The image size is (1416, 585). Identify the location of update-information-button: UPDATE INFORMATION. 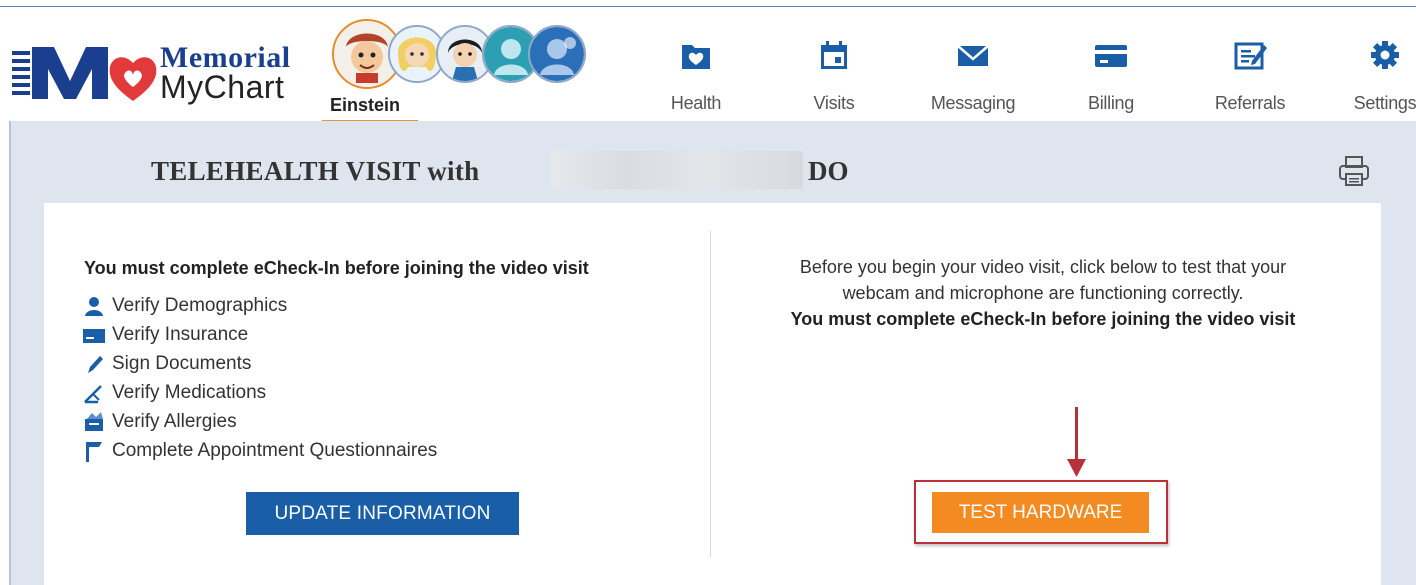
(382, 513).